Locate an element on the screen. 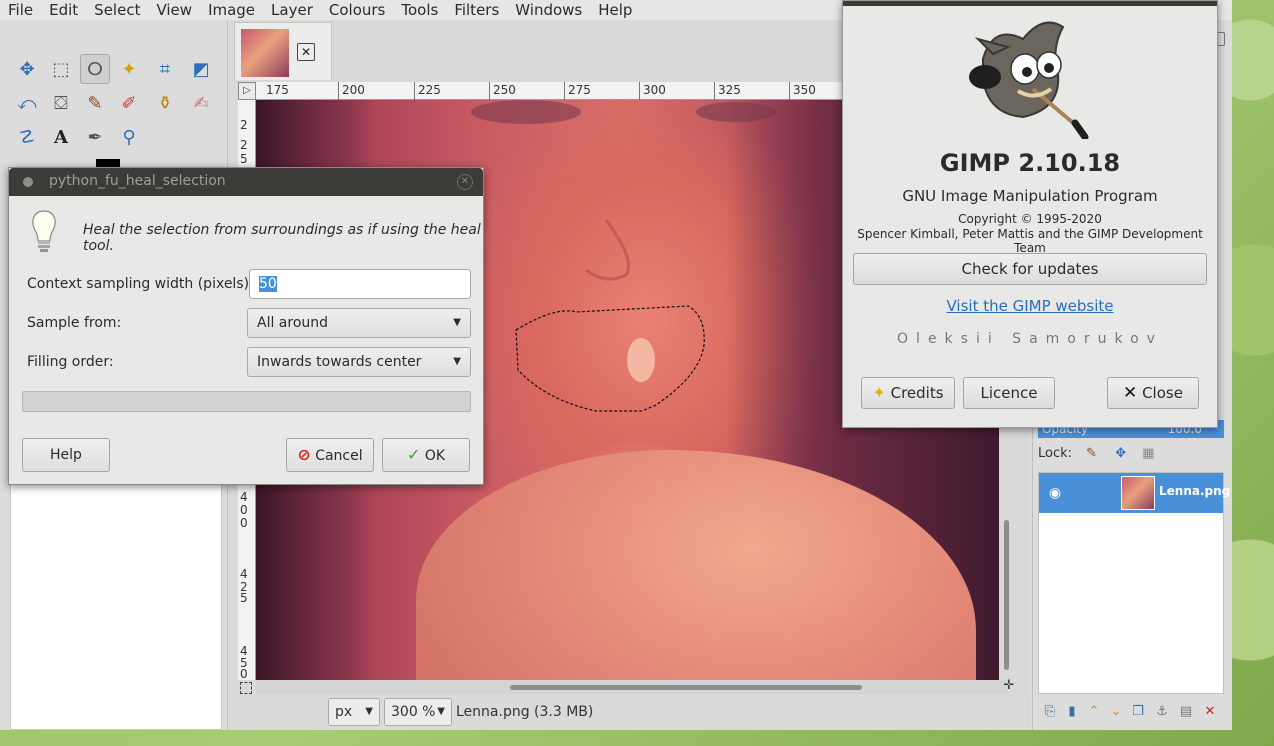  close-tab-icon: ✕ is located at coordinates (306, 52).